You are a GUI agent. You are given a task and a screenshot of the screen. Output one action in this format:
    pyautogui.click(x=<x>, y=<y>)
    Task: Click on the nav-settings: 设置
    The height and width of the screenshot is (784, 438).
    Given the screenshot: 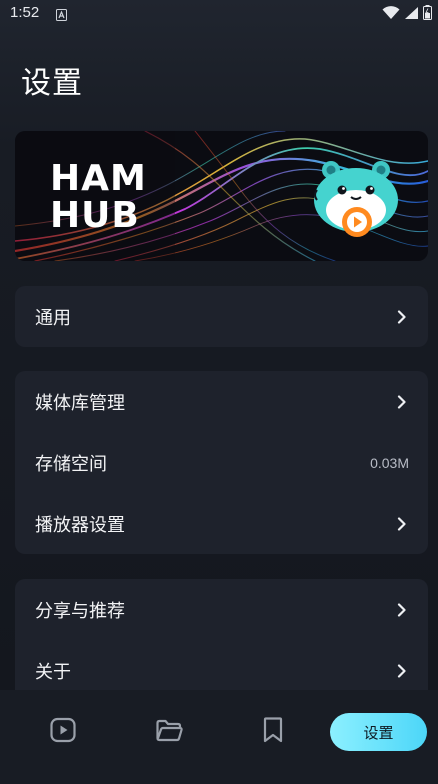 What is the action you would take?
    pyautogui.click(x=378, y=732)
    